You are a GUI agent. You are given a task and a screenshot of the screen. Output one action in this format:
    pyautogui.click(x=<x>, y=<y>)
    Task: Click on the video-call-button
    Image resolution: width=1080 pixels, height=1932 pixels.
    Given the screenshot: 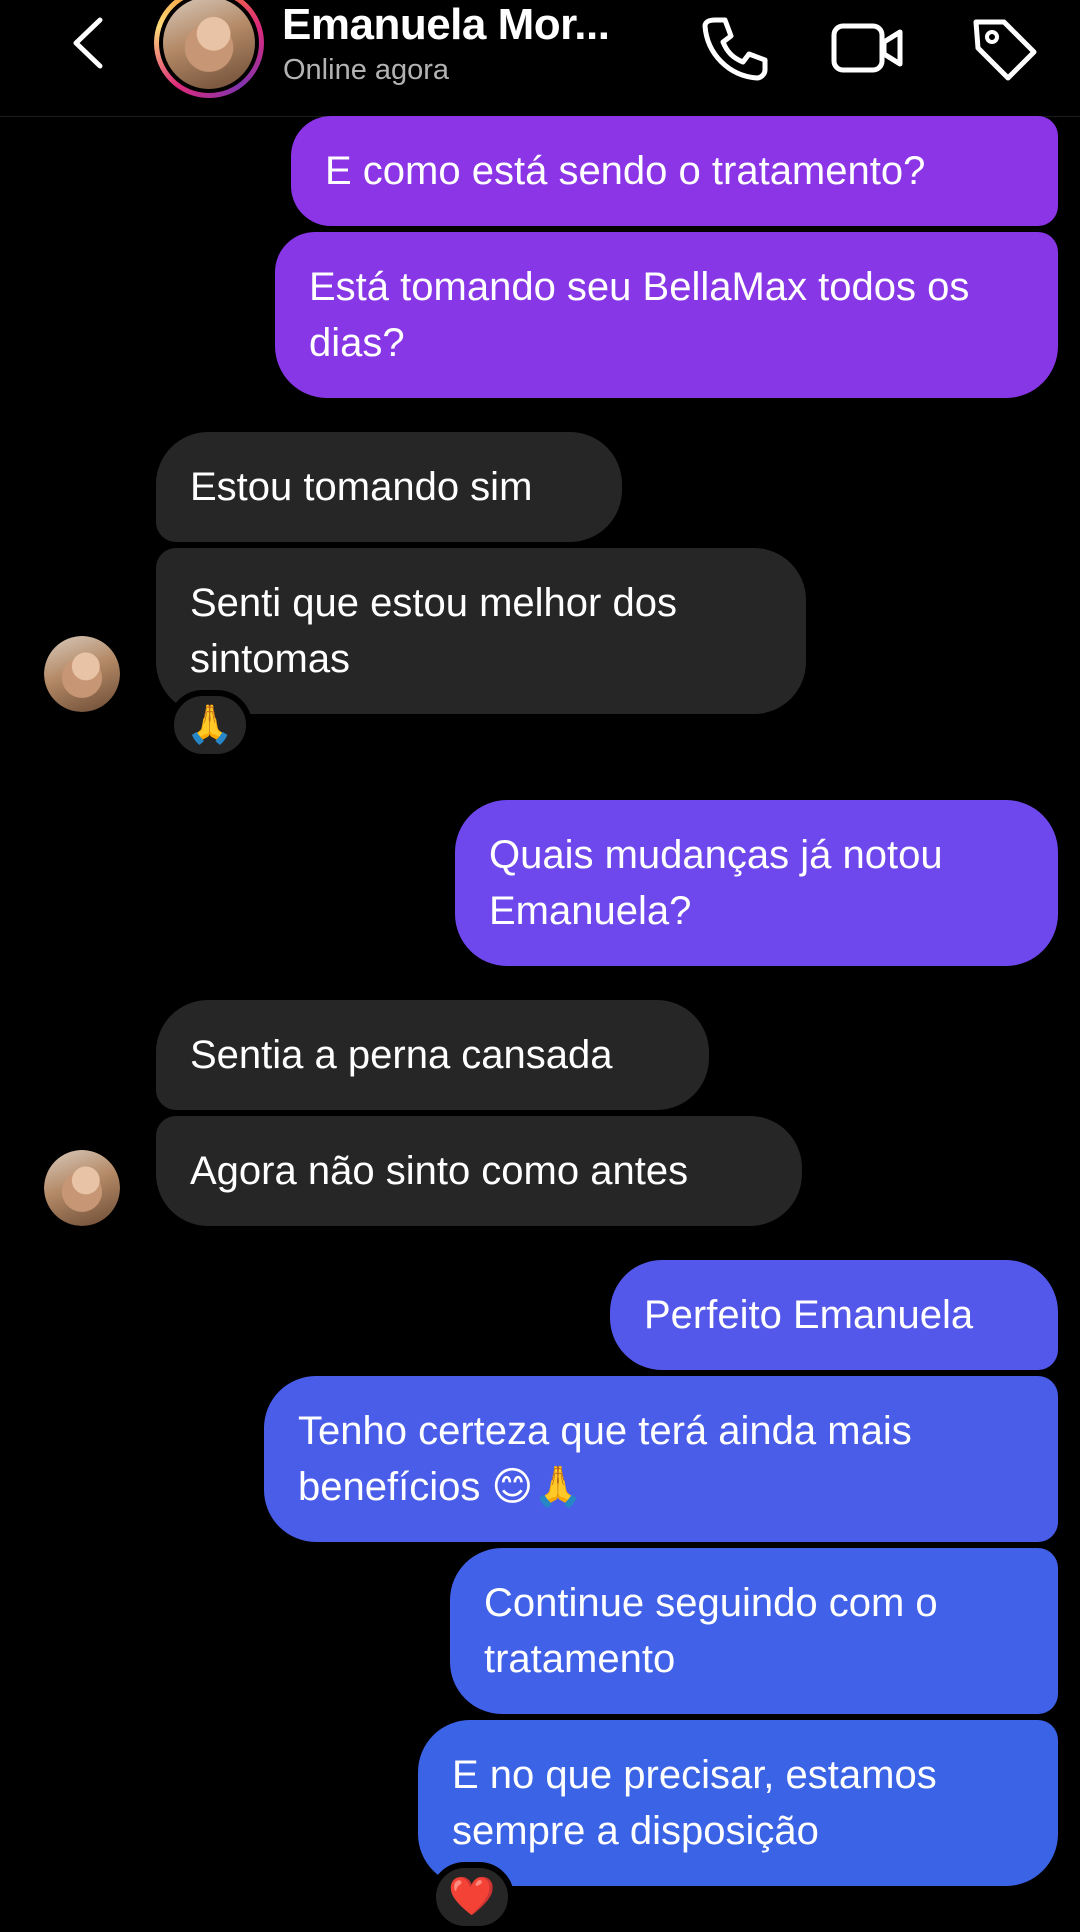 What is the action you would take?
    pyautogui.click(x=868, y=50)
    